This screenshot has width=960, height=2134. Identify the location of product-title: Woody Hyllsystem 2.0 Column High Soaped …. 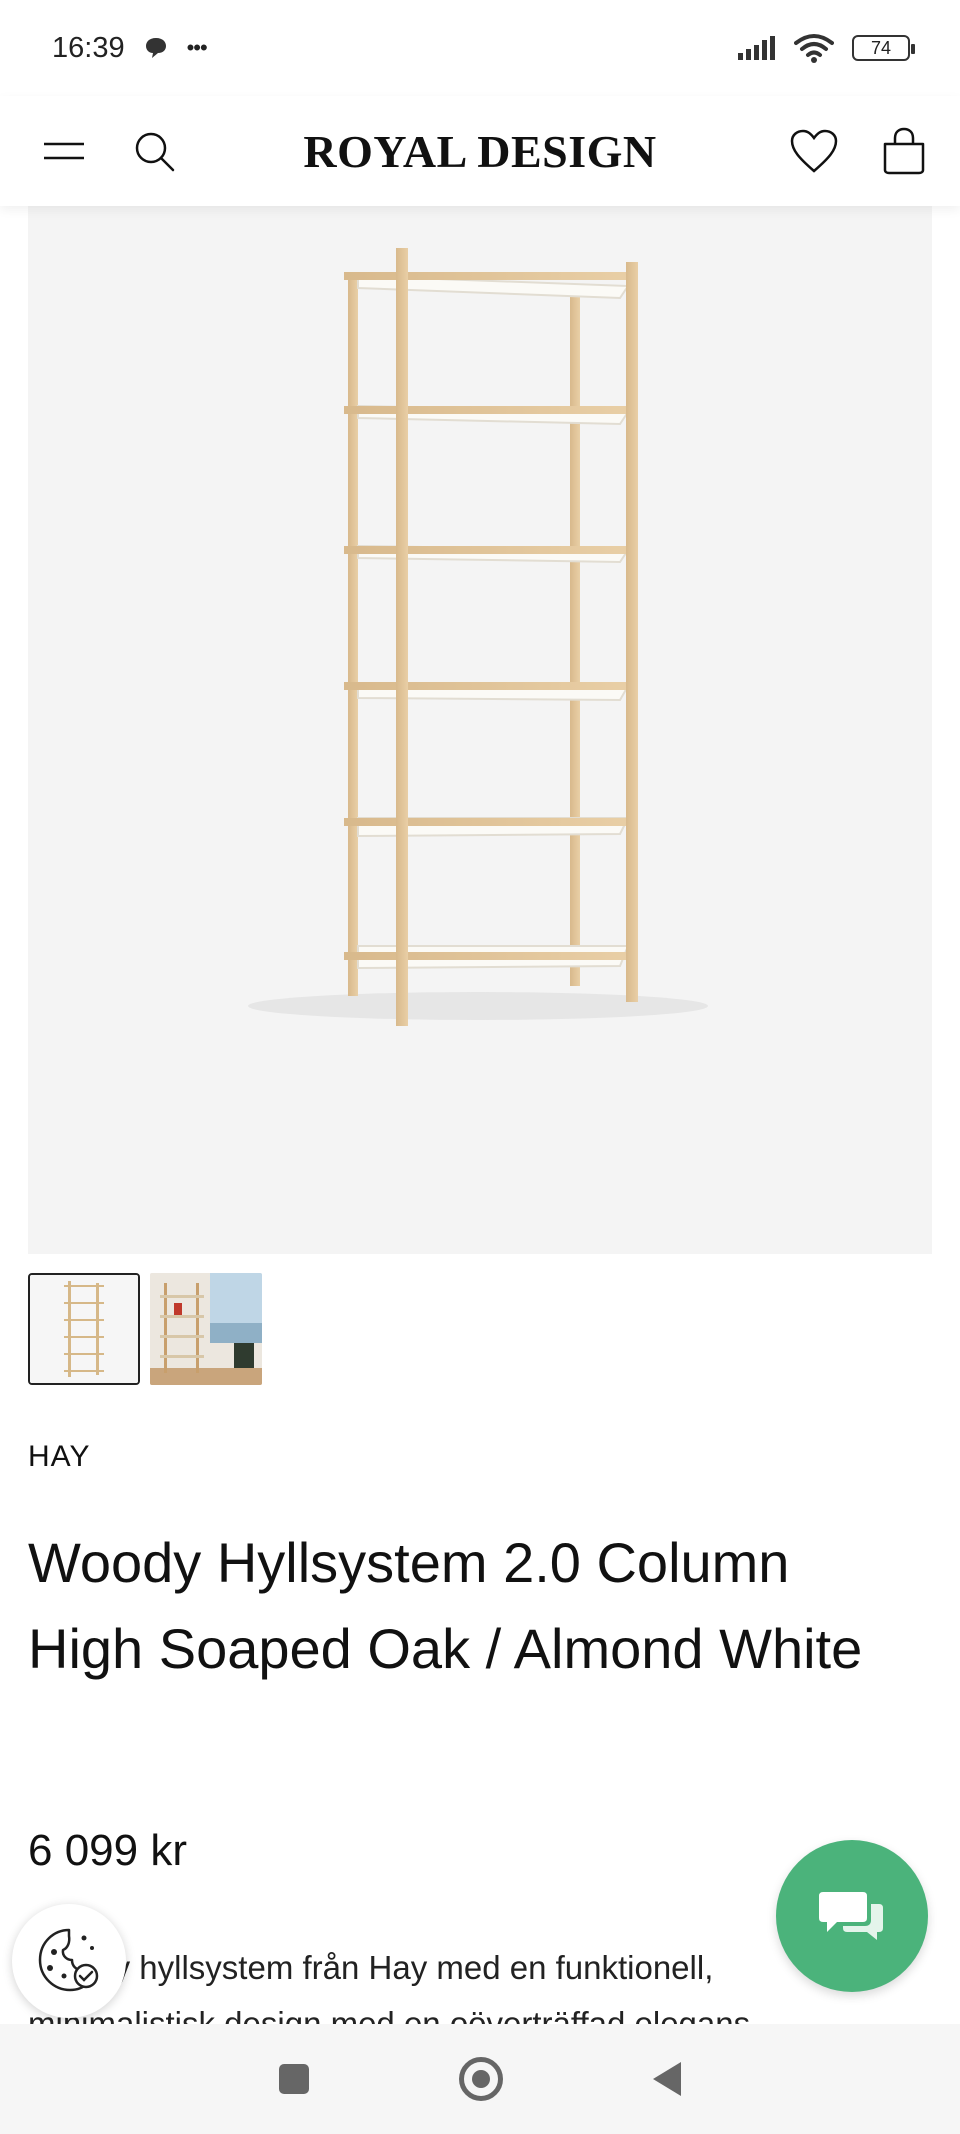
(445, 1605).